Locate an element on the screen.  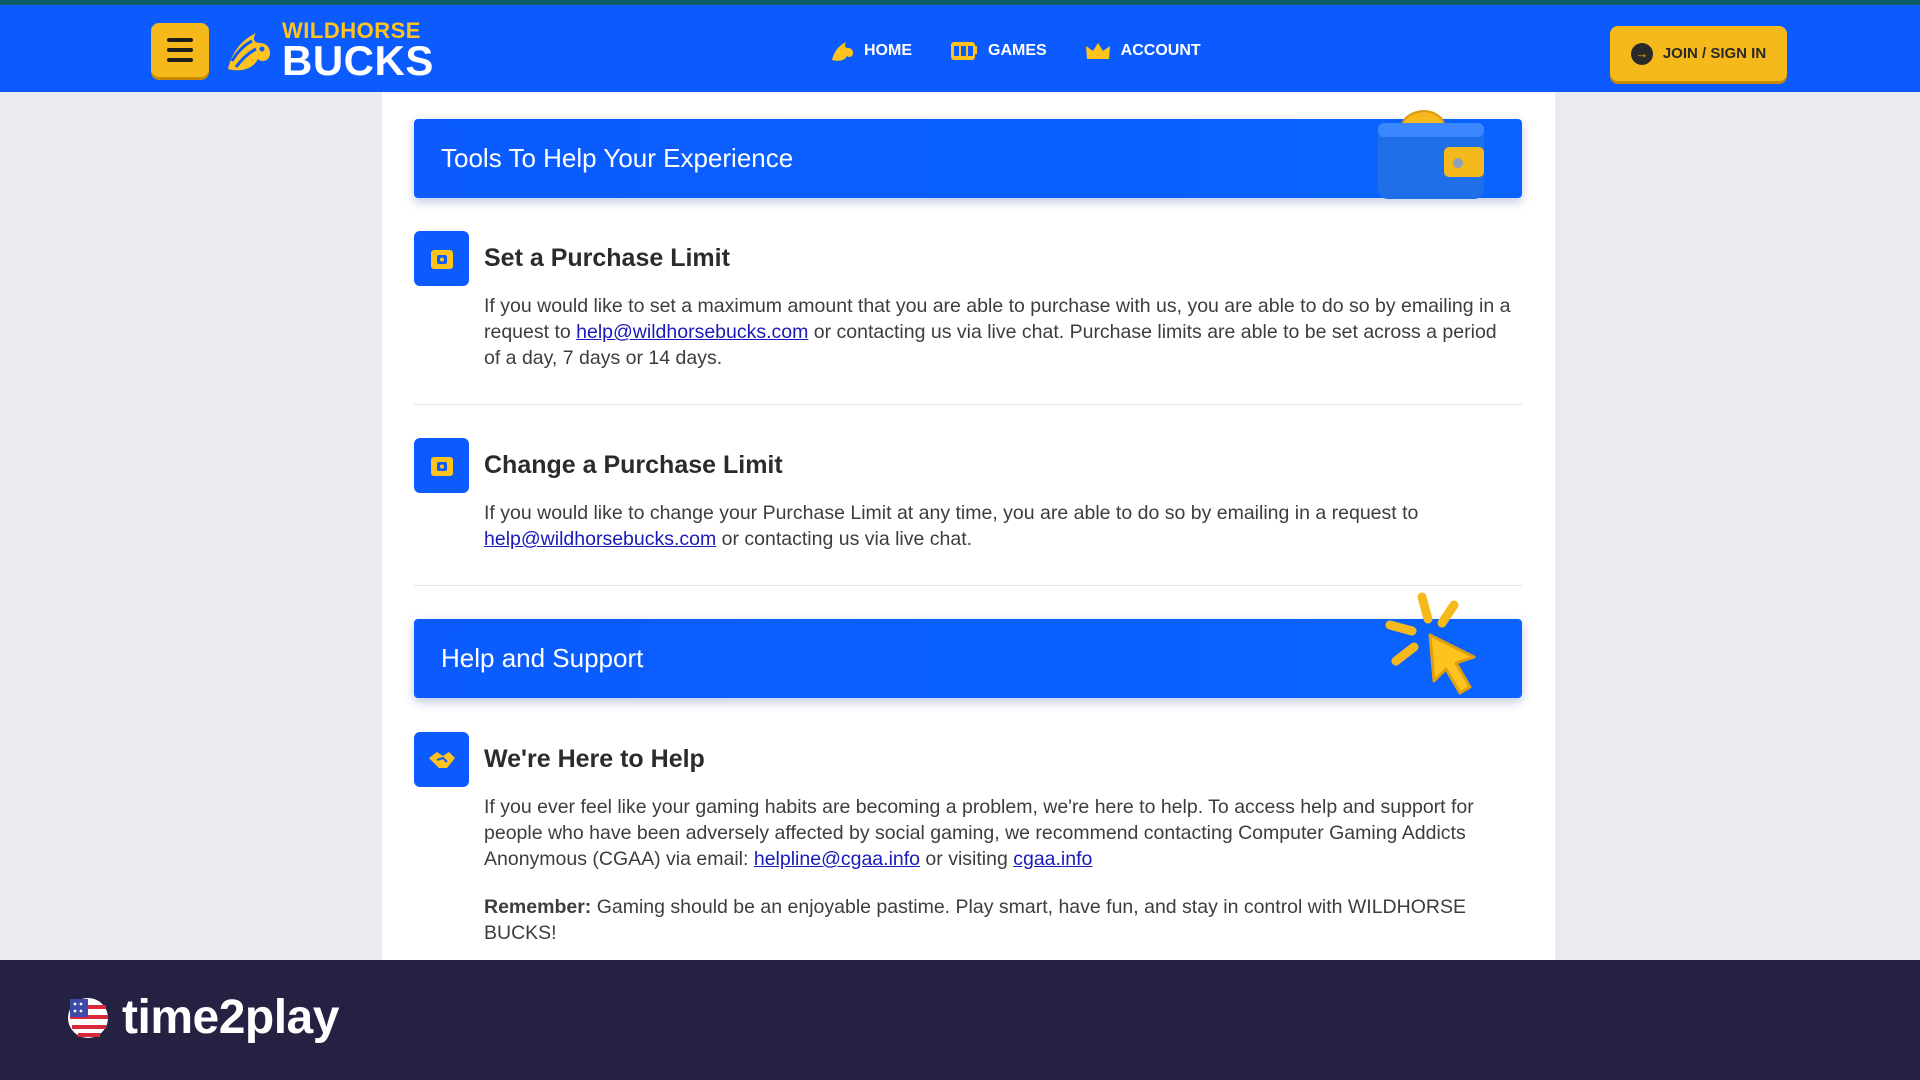
logo-wordmark-bottom: BUCKS is located at coordinates (358, 60).